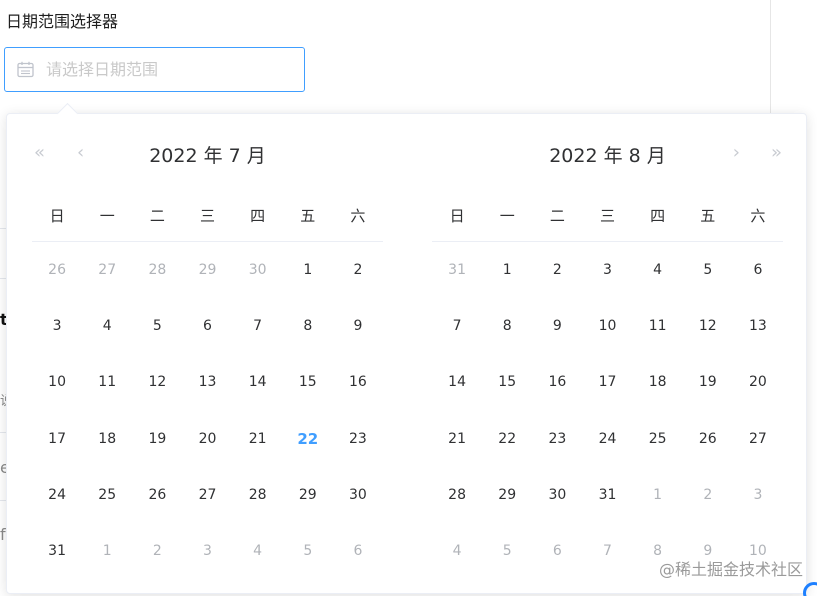 The width and height of the screenshot is (817, 596). What do you see at coordinates (776, 153) in the screenshot?
I see `next-year-icon: »` at bounding box center [776, 153].